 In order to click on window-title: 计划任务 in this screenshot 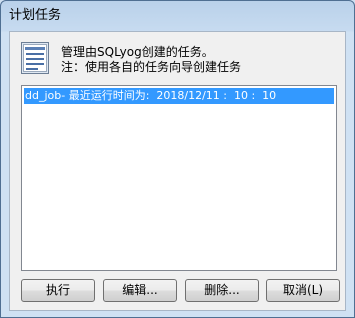, I will do `click(35, 15)`.